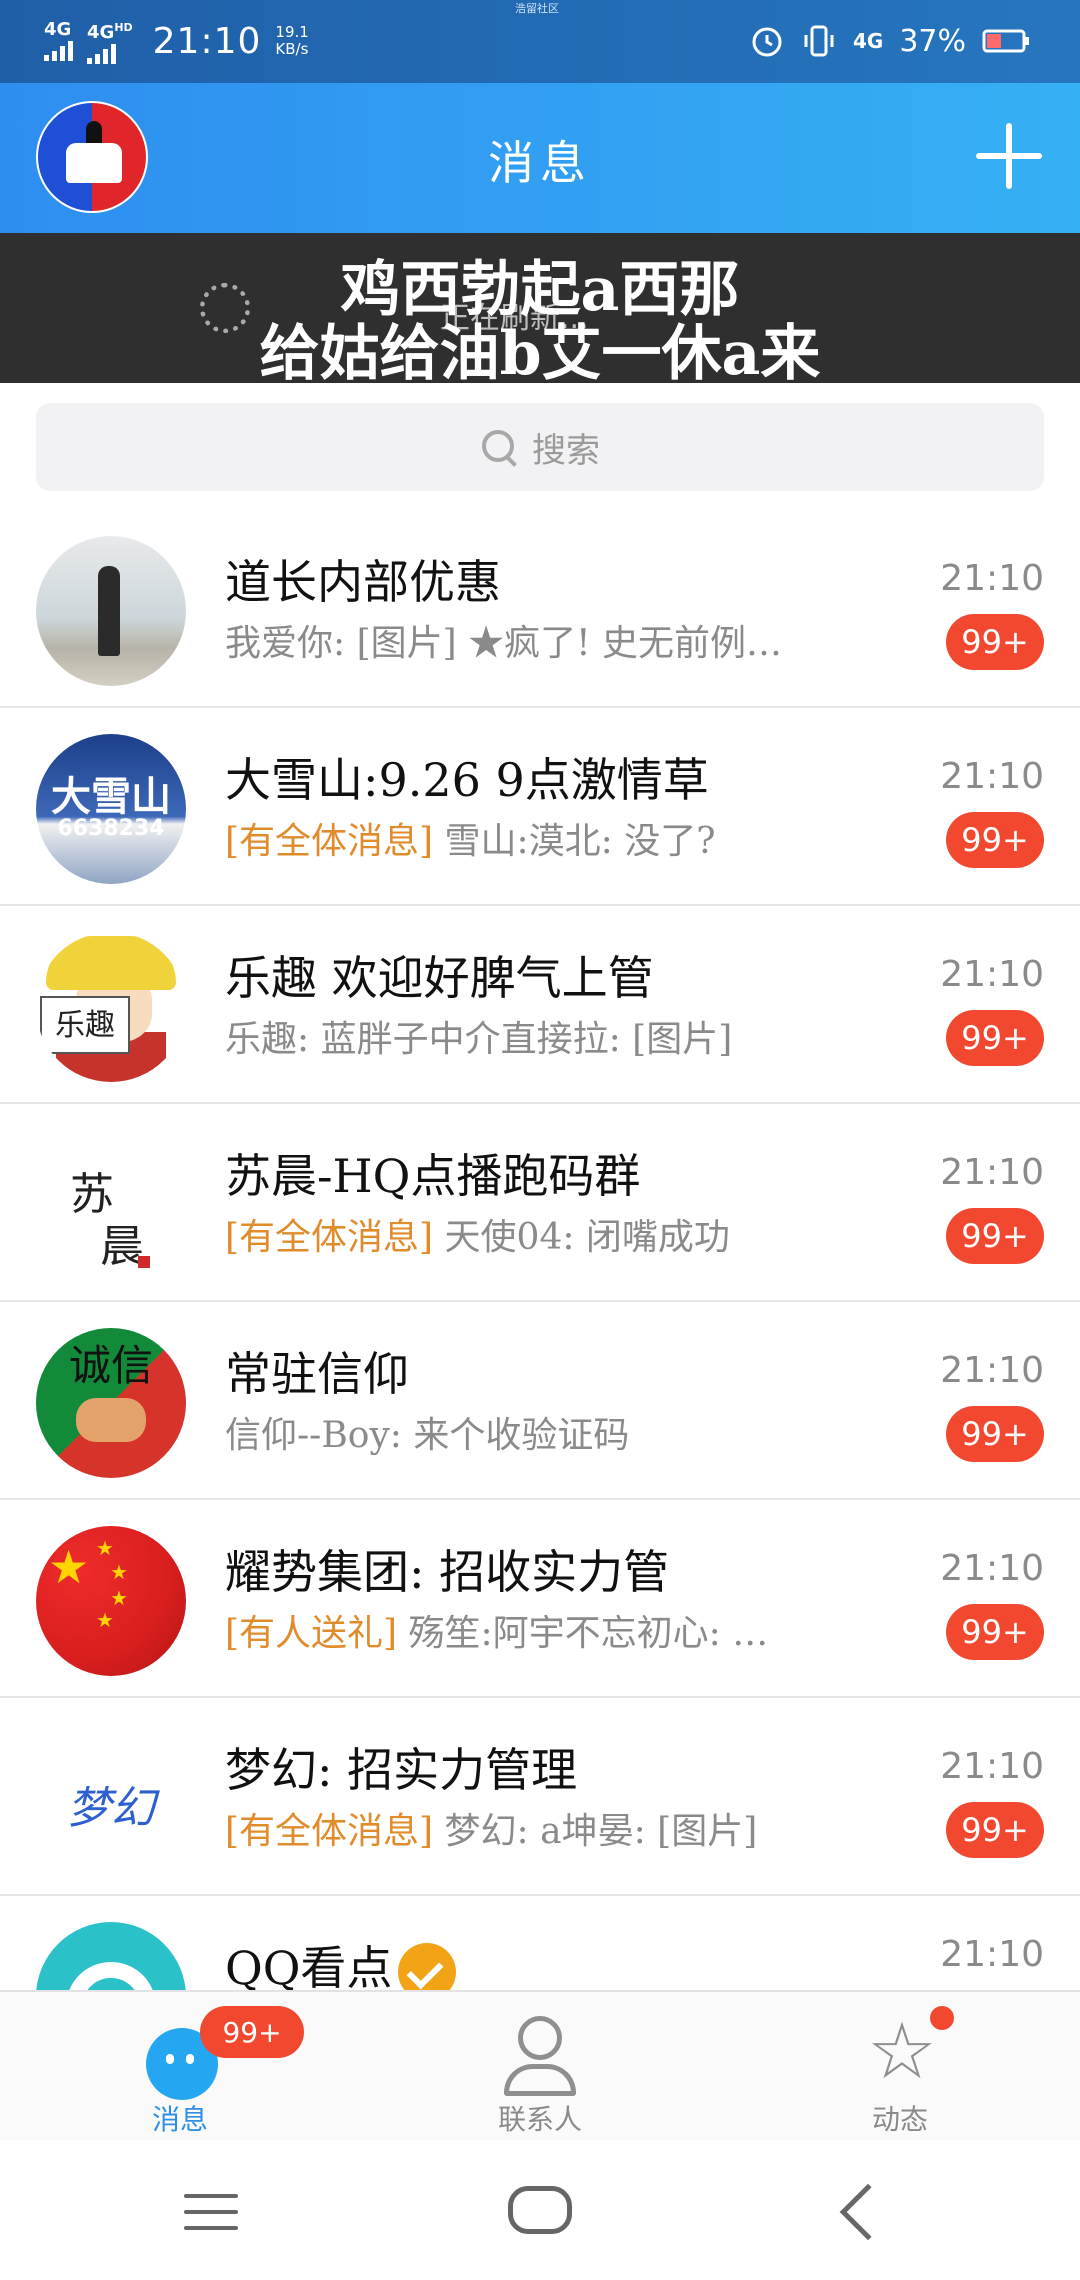 The width and height of the screenshot is (1080, 2280). I want to click on system-nav-bar, so click(540, 2210).